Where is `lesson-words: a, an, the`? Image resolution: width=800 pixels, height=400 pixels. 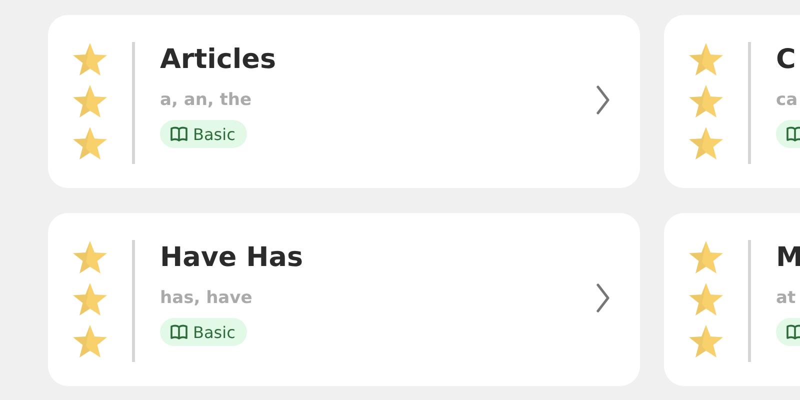
lesson-words: a, an, the is located at coordinates (206, 100).